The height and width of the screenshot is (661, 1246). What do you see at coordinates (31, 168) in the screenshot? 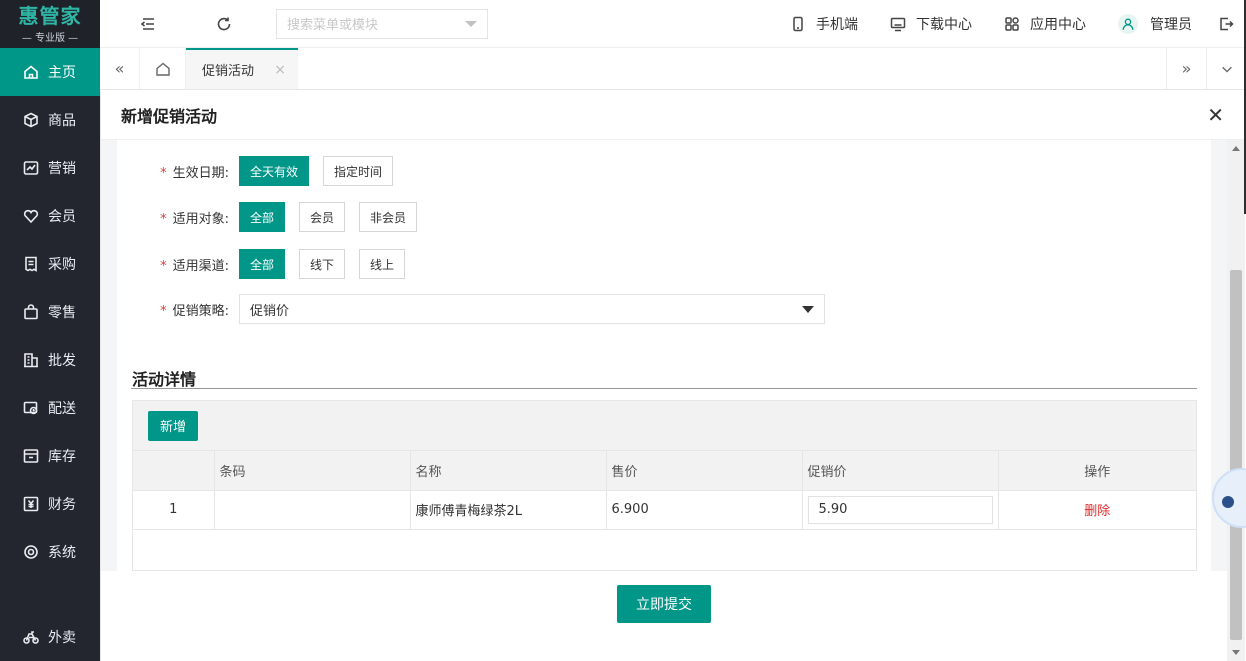
I see `chart-icon` at bounding box center [31, 168].